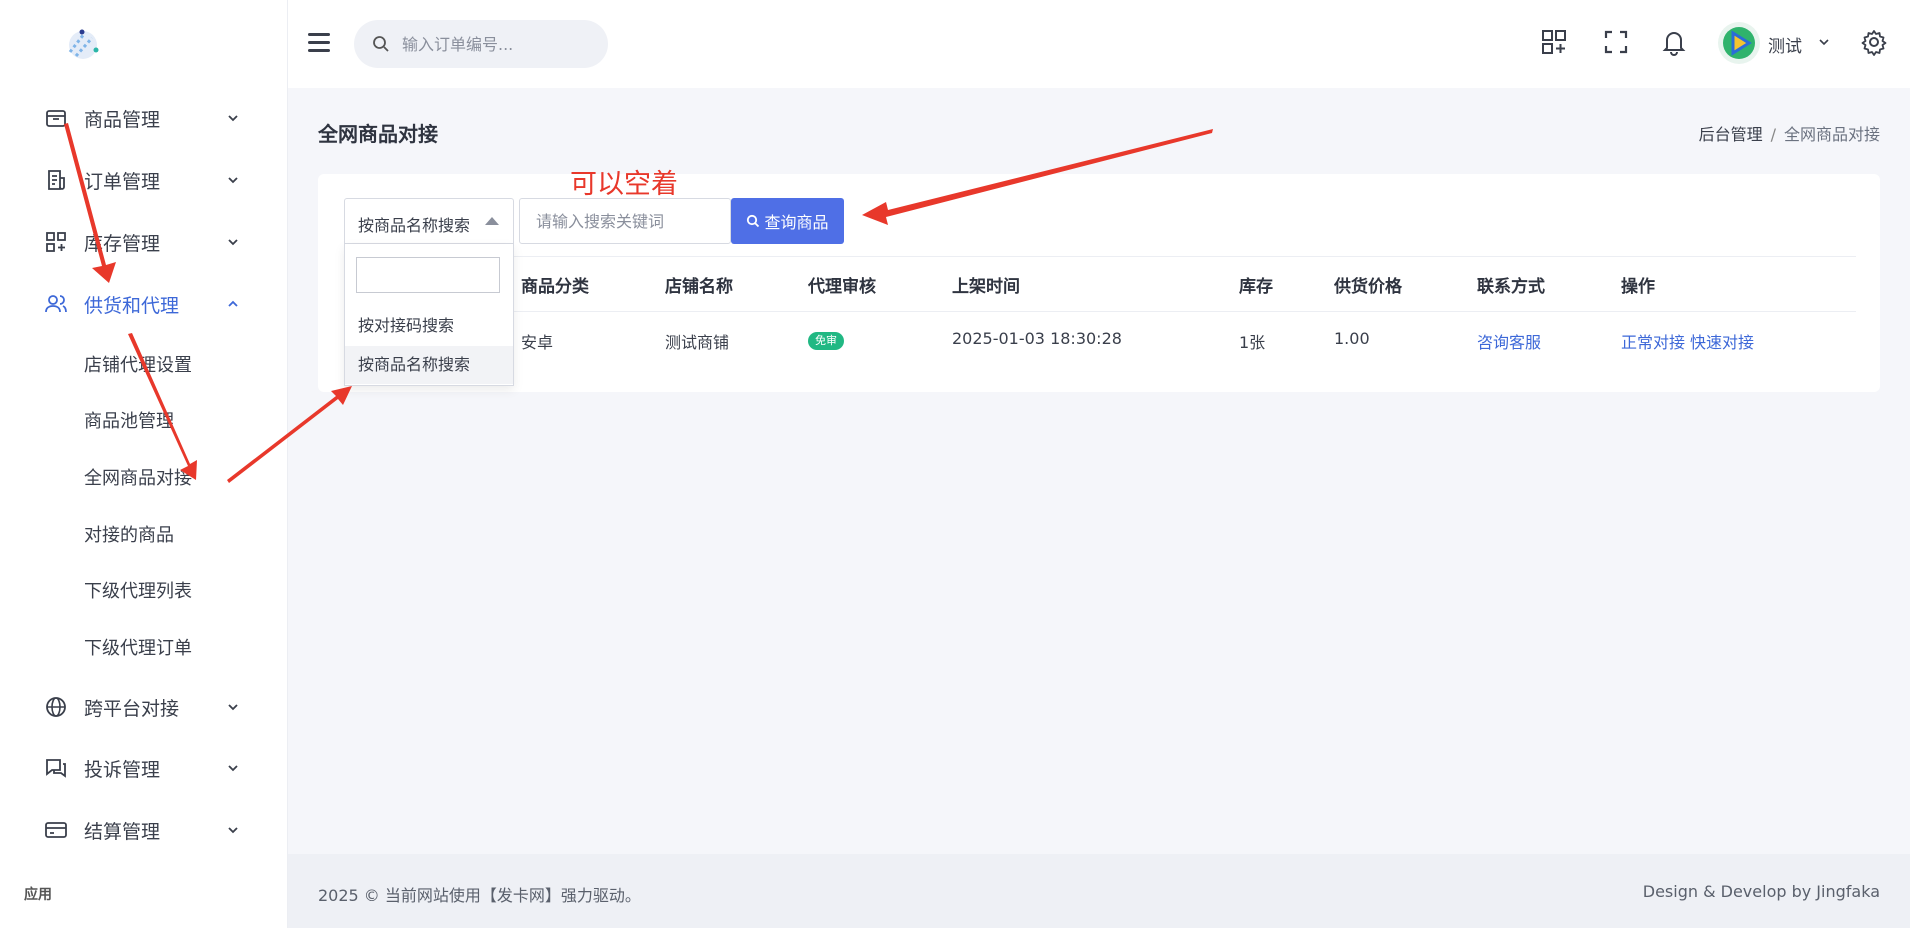  I want to click on sidebar-item-product-pool: 商品池管理, so click(129, 422).